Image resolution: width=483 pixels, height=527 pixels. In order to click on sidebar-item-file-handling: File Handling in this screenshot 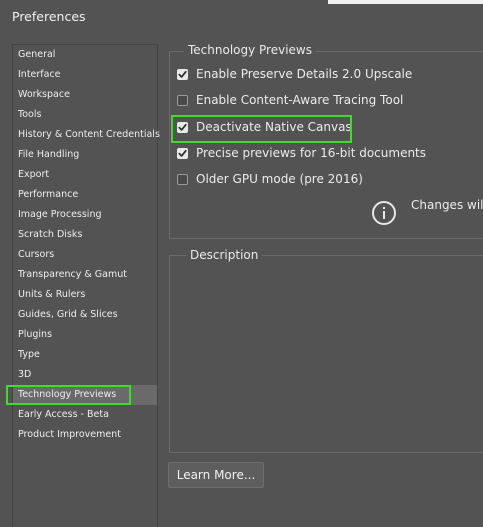, I will do `click(85, 155)`.